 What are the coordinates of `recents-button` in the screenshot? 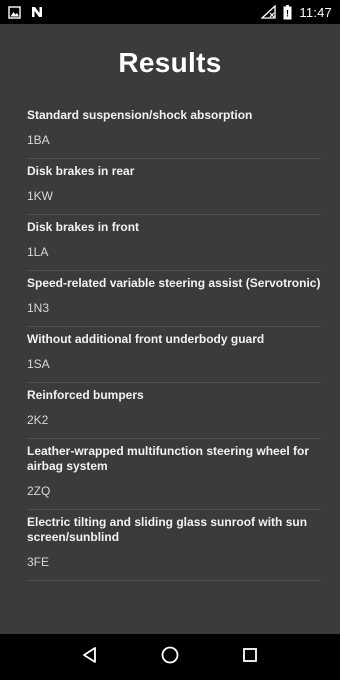 It's located at (250, 657).